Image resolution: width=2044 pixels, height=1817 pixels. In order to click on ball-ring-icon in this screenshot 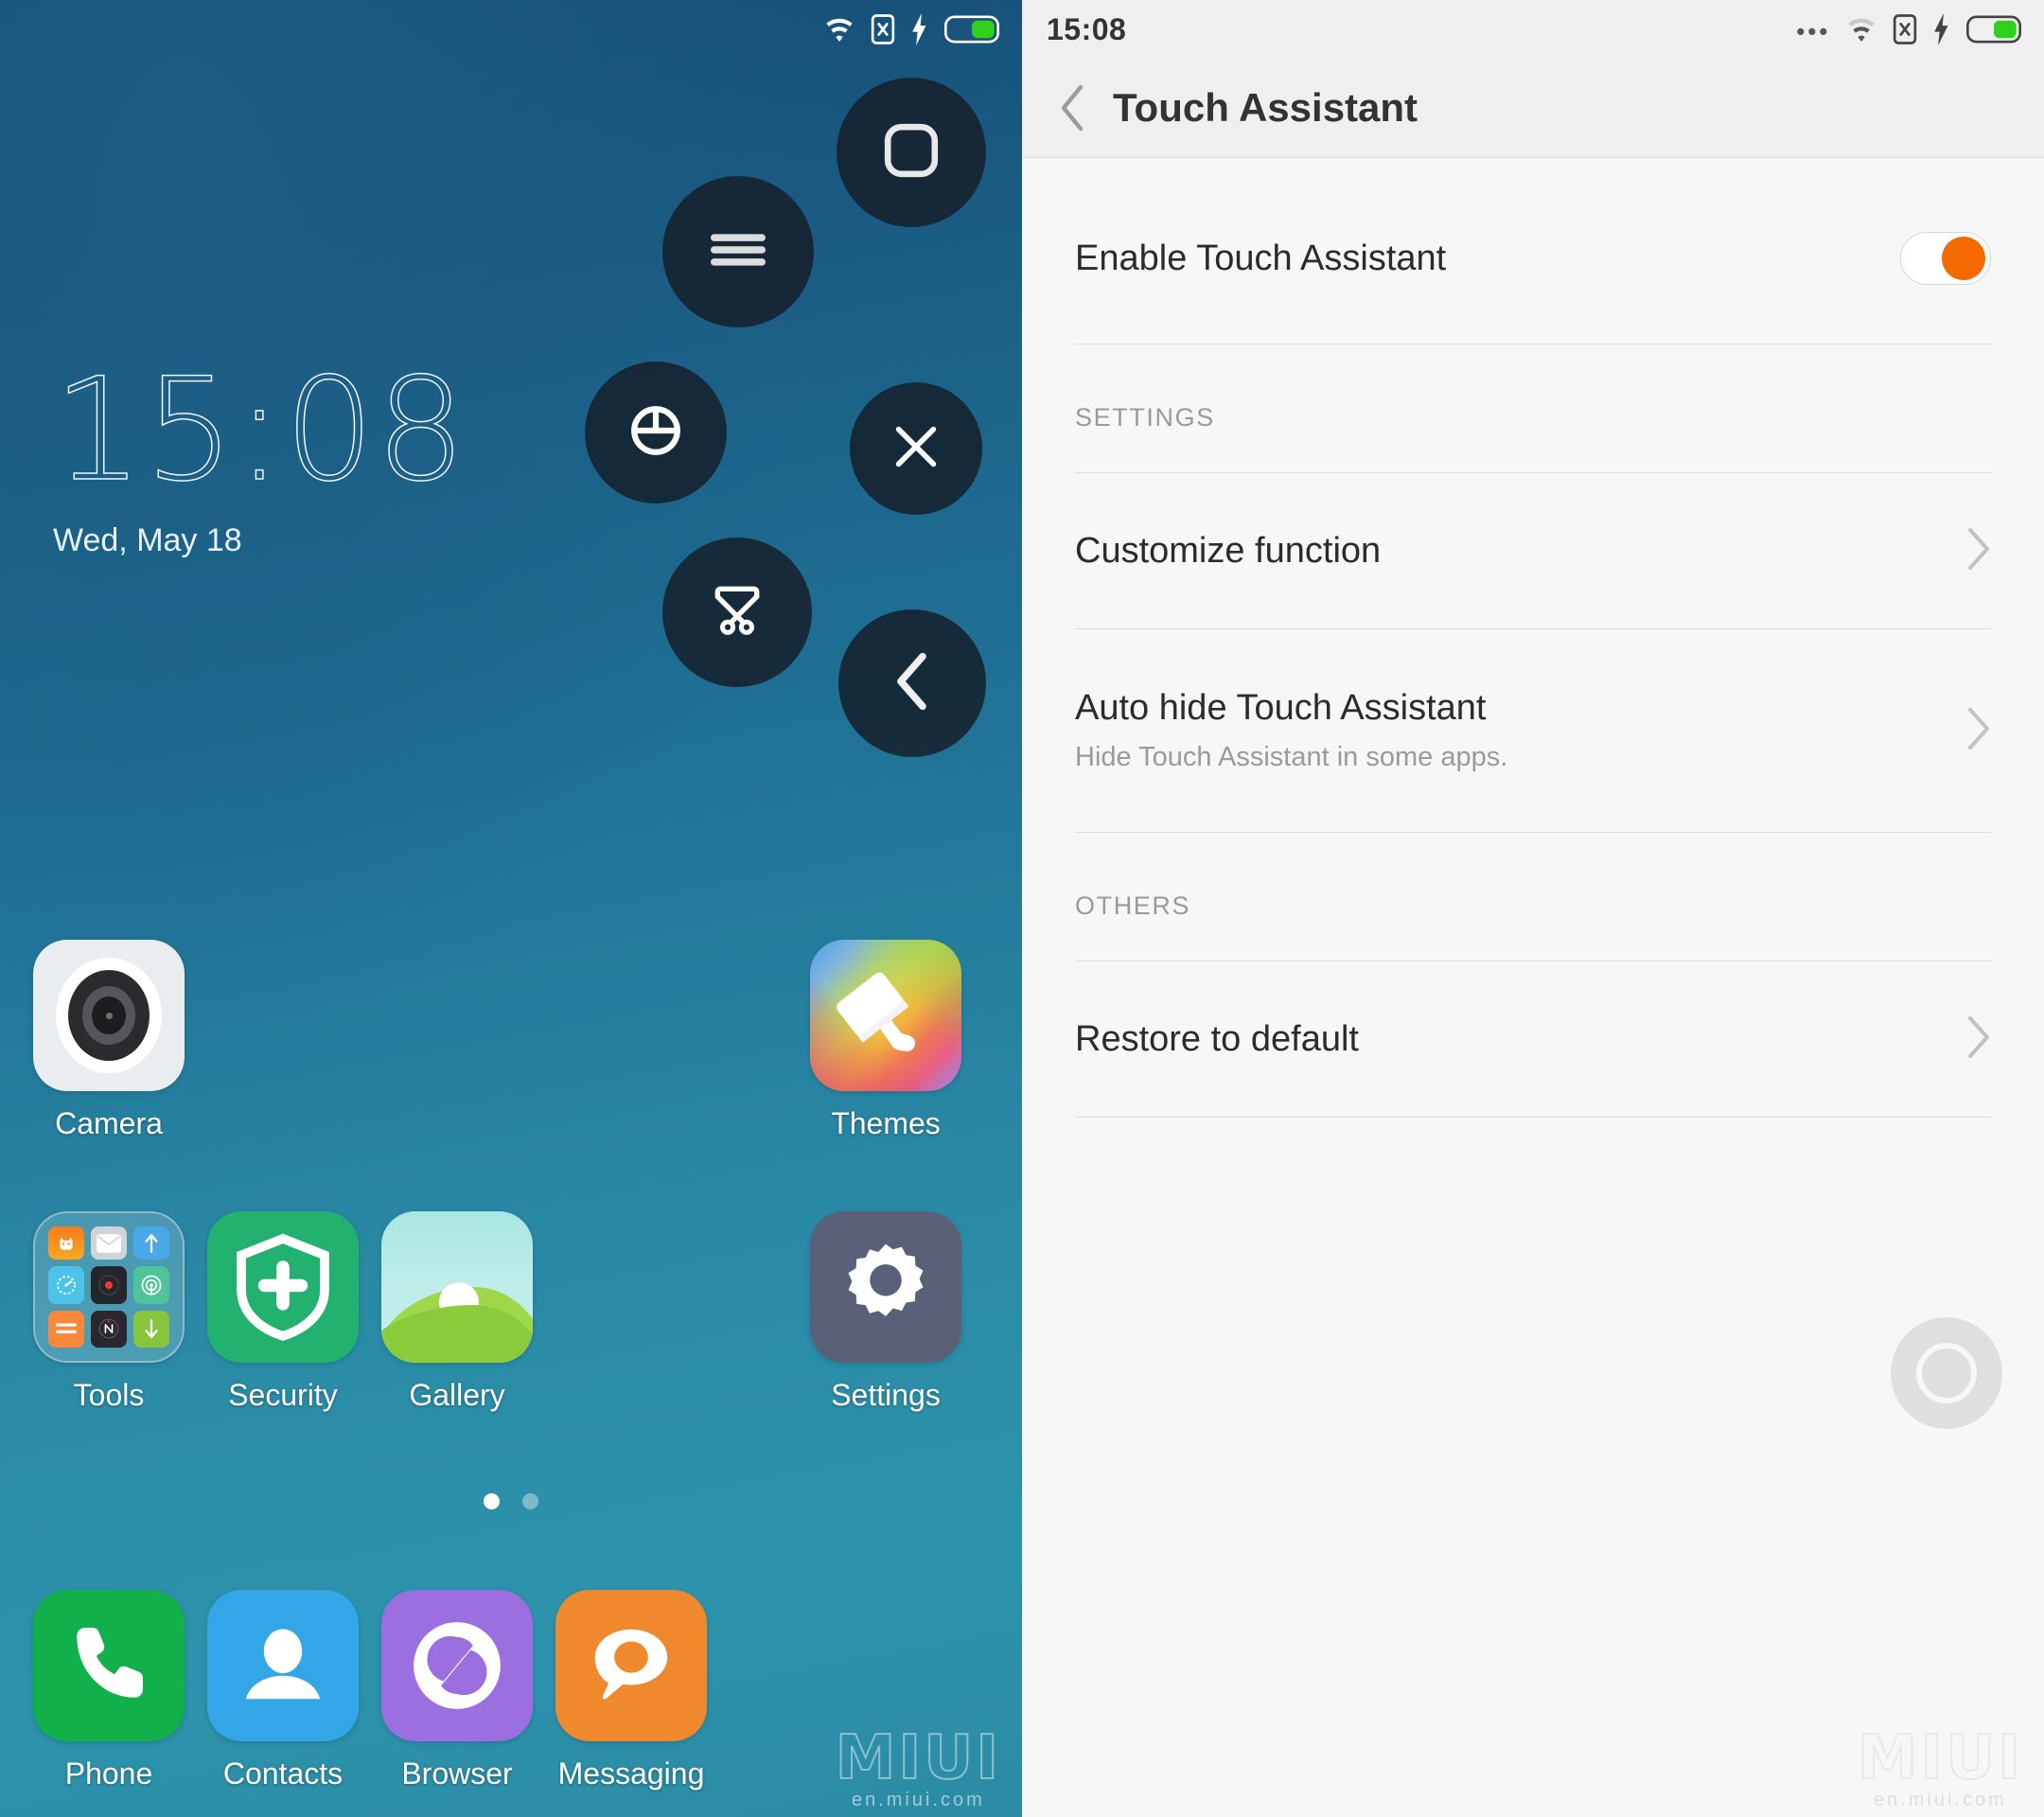, I will do `click(1946, 1373)`.